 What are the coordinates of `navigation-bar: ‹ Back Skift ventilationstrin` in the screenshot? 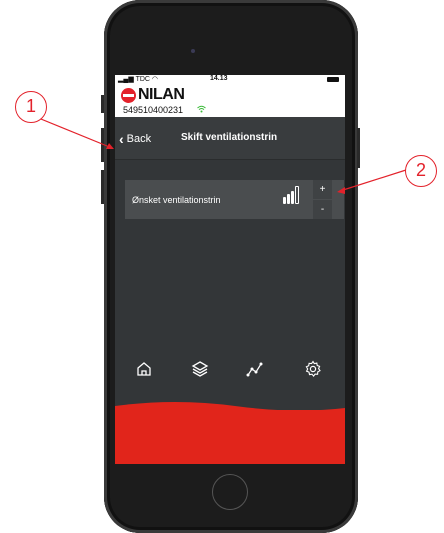 It's located at (230, 138).